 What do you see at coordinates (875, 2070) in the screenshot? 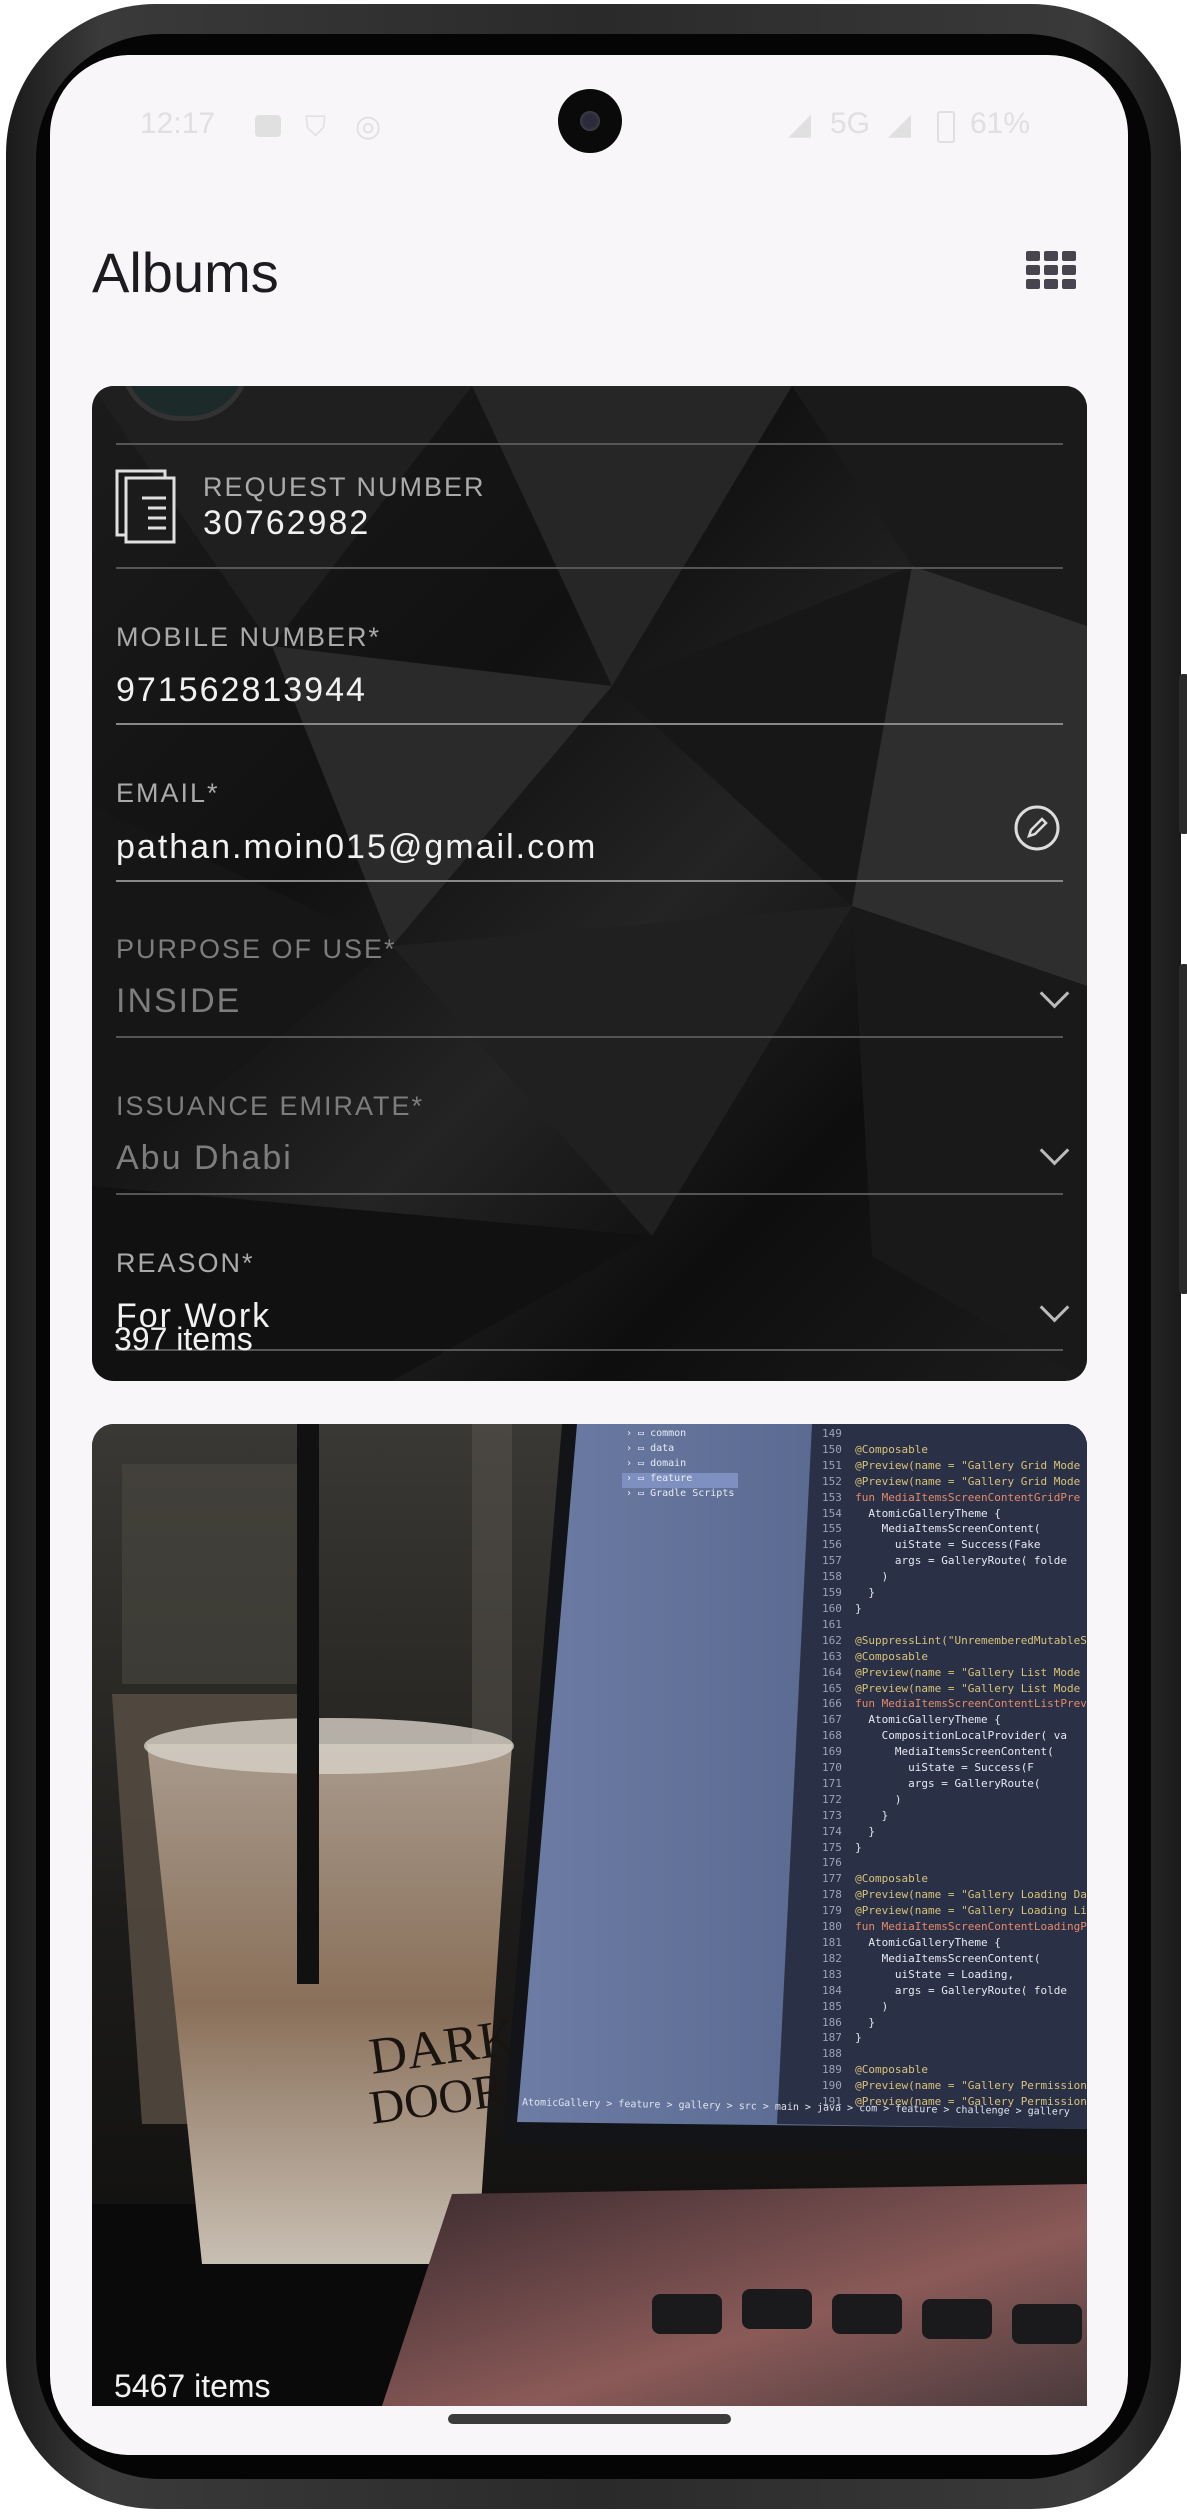
I see `code-line: 189 @Composable` at bounding box center [875, 2070].